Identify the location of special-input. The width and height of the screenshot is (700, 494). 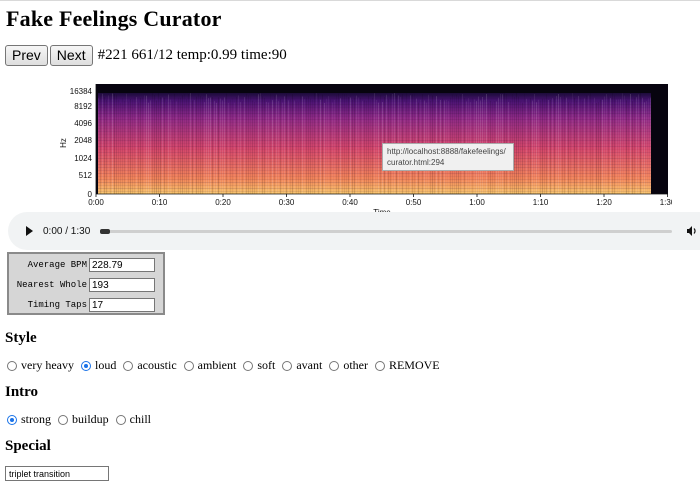
(57, 473).